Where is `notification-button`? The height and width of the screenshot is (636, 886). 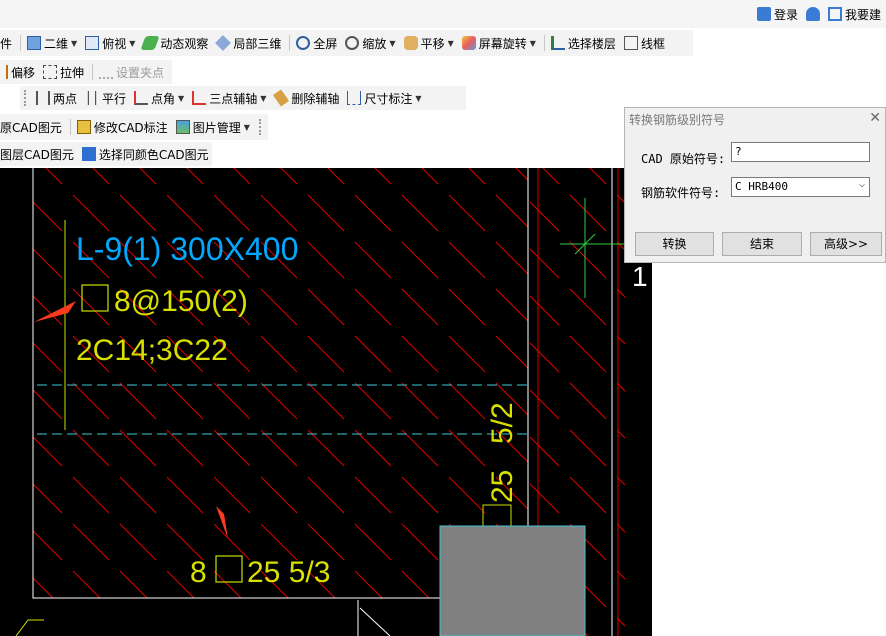
notification-button is located at coordinates (813, 14).